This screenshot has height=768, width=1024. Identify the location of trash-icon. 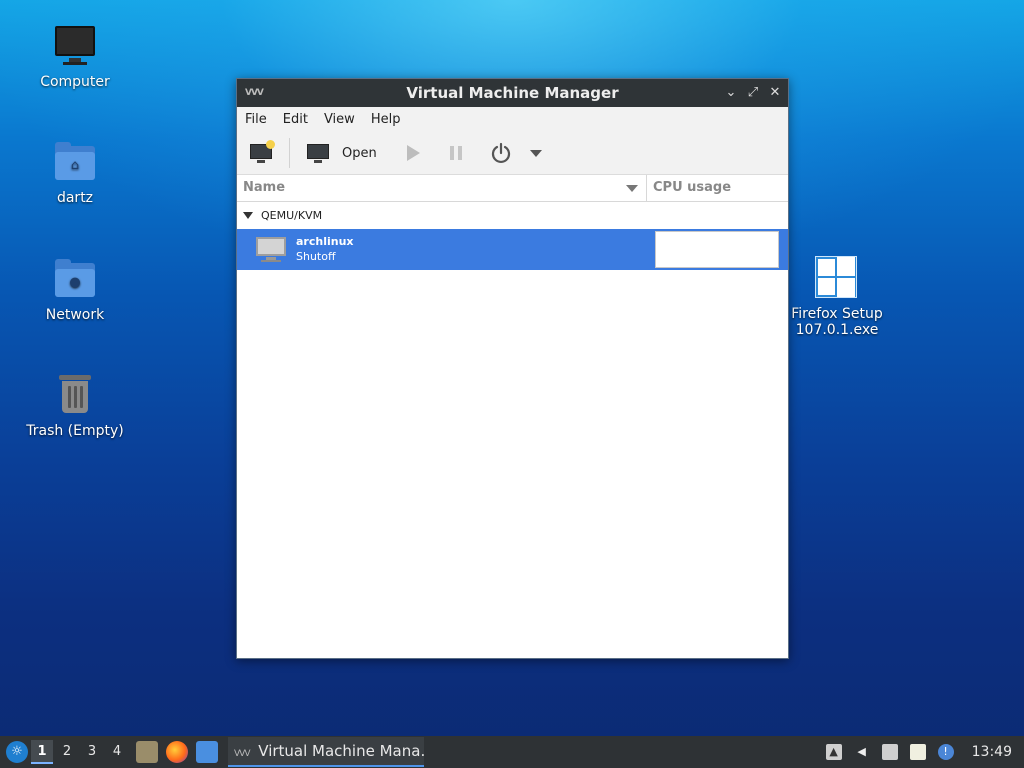
(75, 395).